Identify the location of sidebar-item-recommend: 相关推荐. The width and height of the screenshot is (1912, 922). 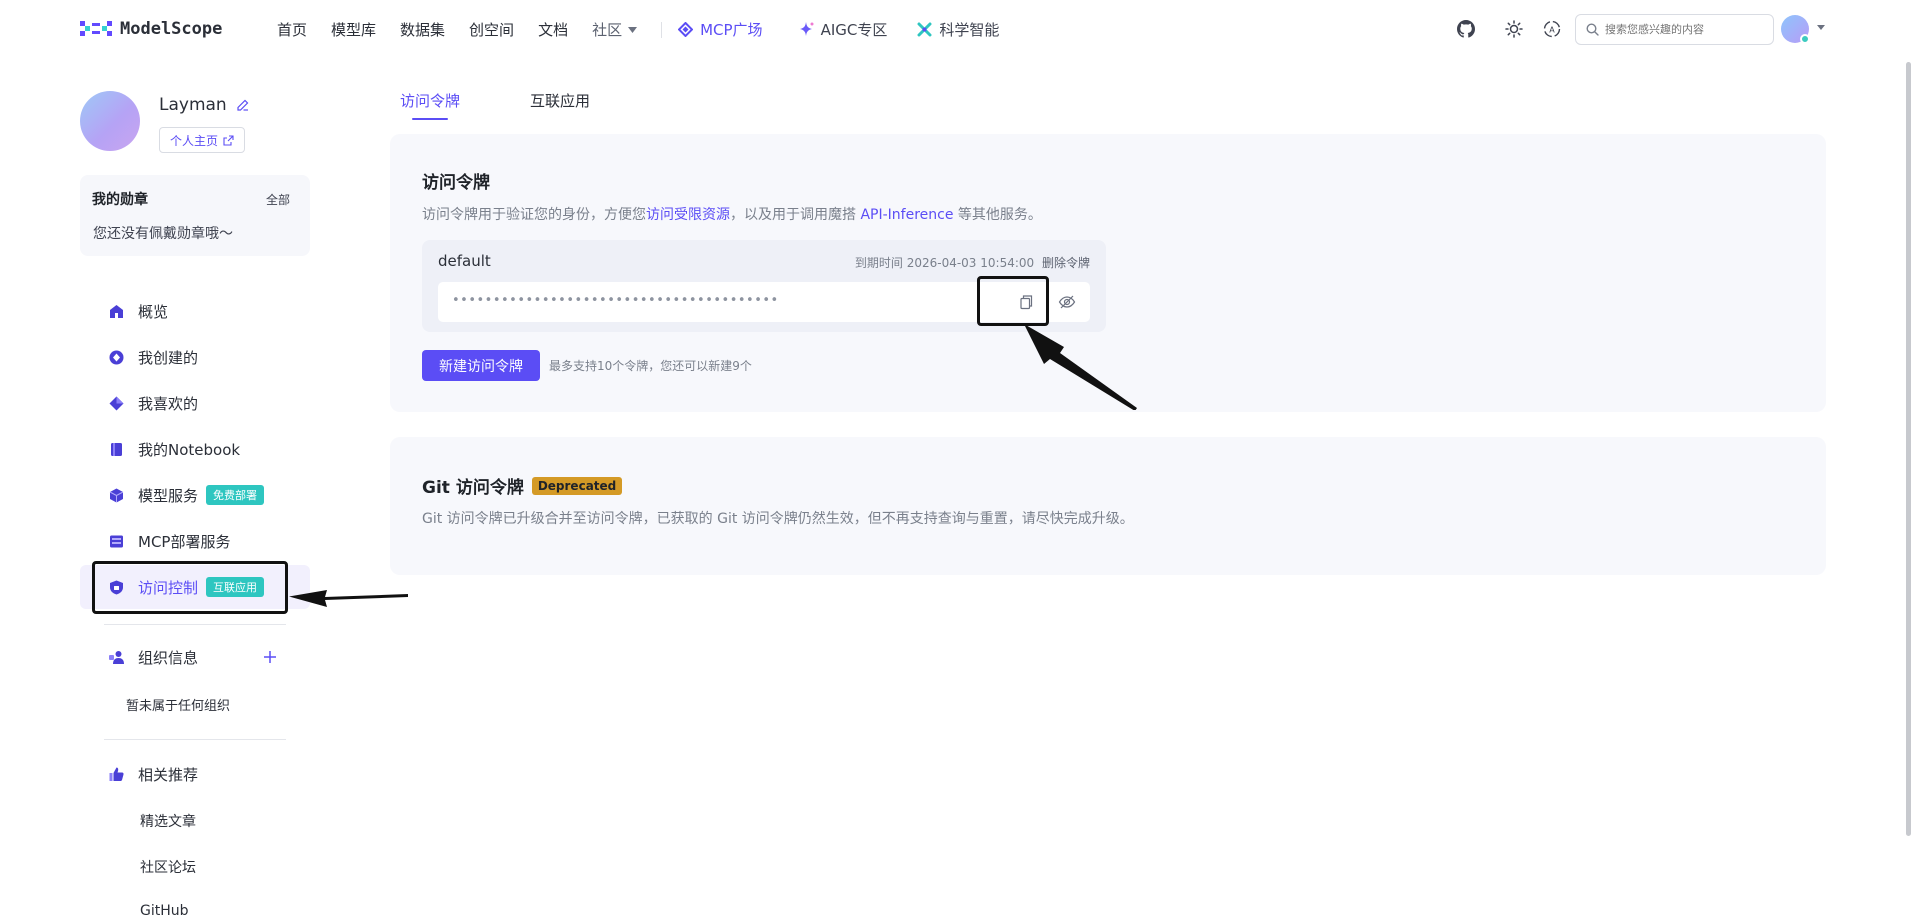
(195, 774).